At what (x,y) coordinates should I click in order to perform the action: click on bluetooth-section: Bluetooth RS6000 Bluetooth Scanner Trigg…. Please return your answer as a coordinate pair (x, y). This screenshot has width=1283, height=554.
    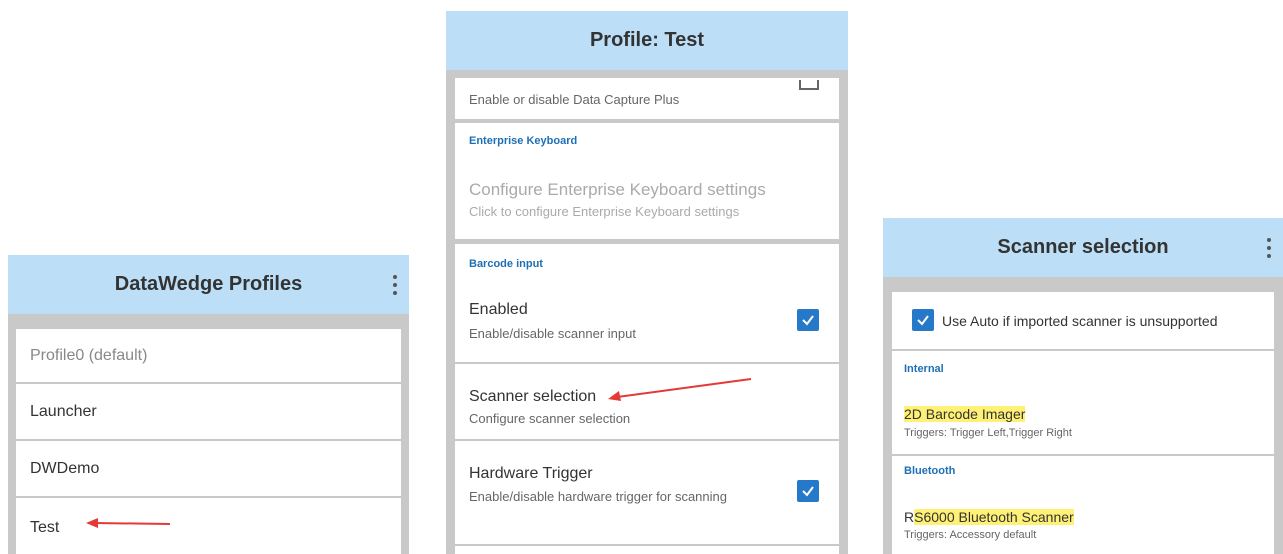
    Looking at the image, I should click on (1083, 505).